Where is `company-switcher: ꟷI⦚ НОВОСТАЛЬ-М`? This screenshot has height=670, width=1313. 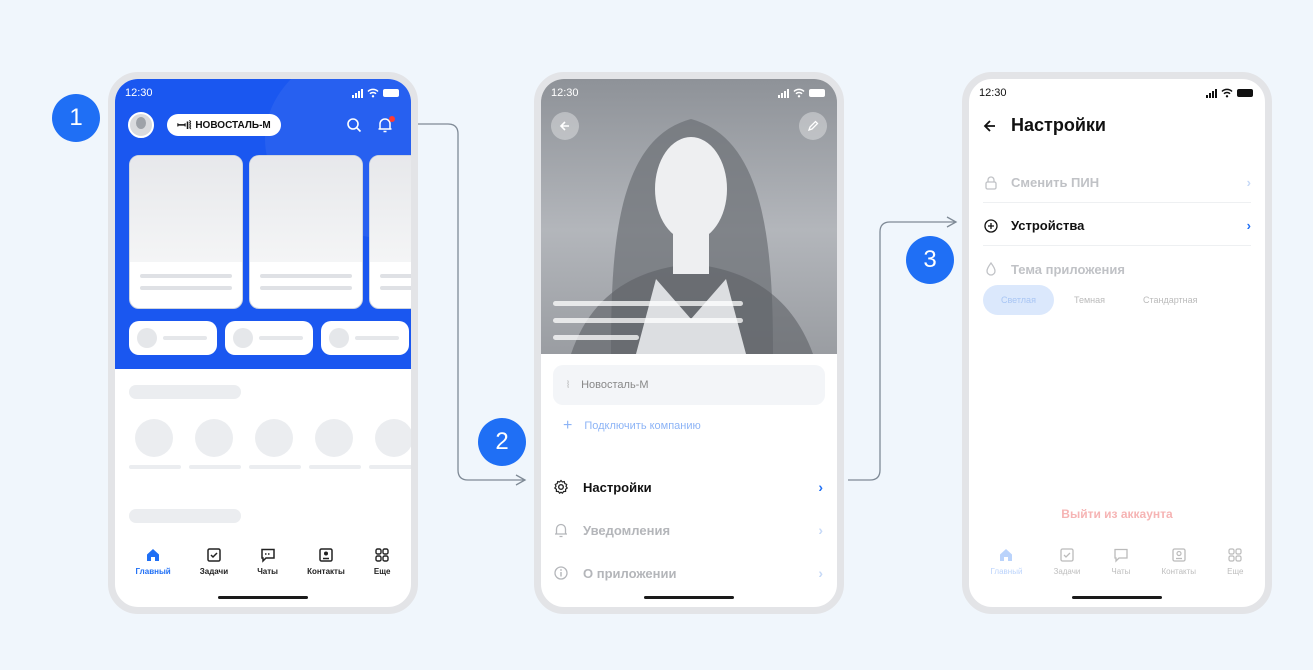
company-switcher: ꟷI⦚ НОВОСТАЛЬ-М is located at coordinates (224, 125).